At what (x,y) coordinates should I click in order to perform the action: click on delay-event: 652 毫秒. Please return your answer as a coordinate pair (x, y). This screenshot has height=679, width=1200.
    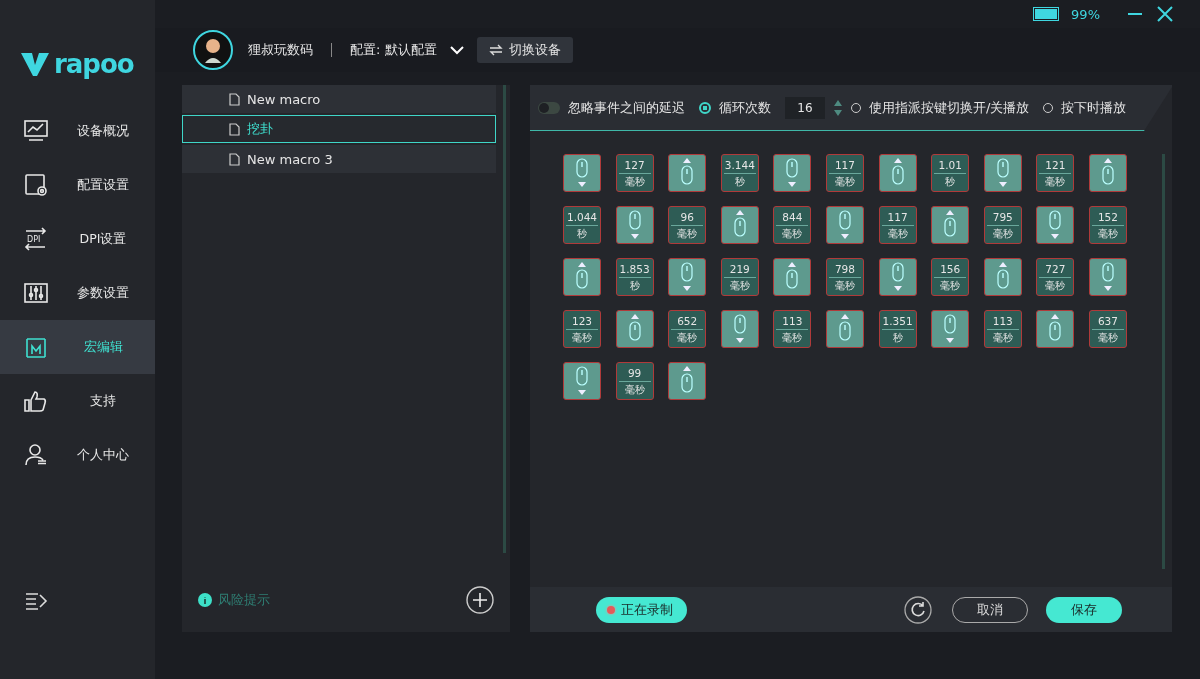
    Looking at the image, I should click on (687, 329).